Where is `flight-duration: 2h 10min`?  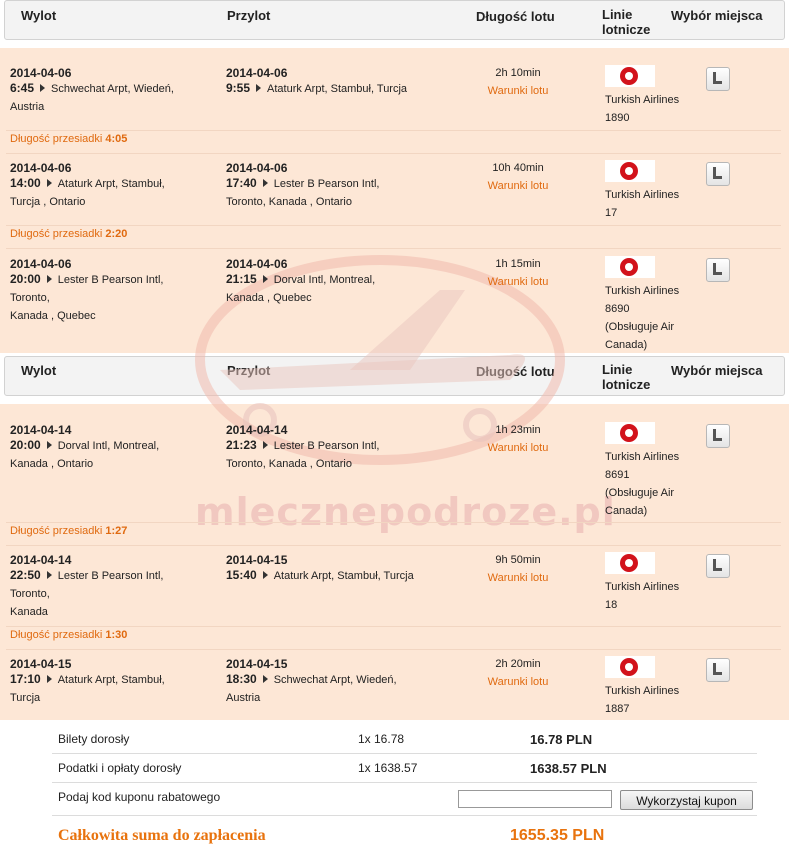
flight-duration: 2h 10min is located at coordinates (518, 73).